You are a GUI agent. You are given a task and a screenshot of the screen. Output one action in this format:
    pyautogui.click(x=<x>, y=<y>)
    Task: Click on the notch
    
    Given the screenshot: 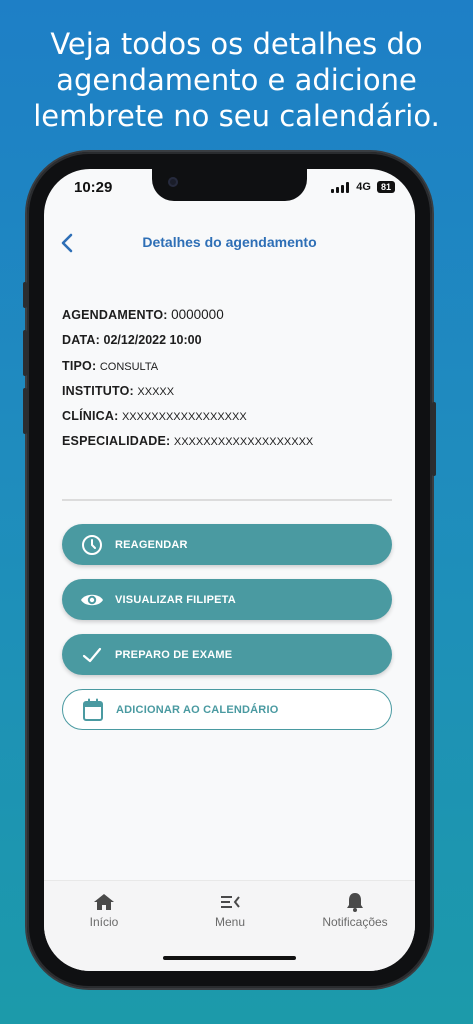 What is the action you would take?
    pyautogui.click(x=229, y=185)
    